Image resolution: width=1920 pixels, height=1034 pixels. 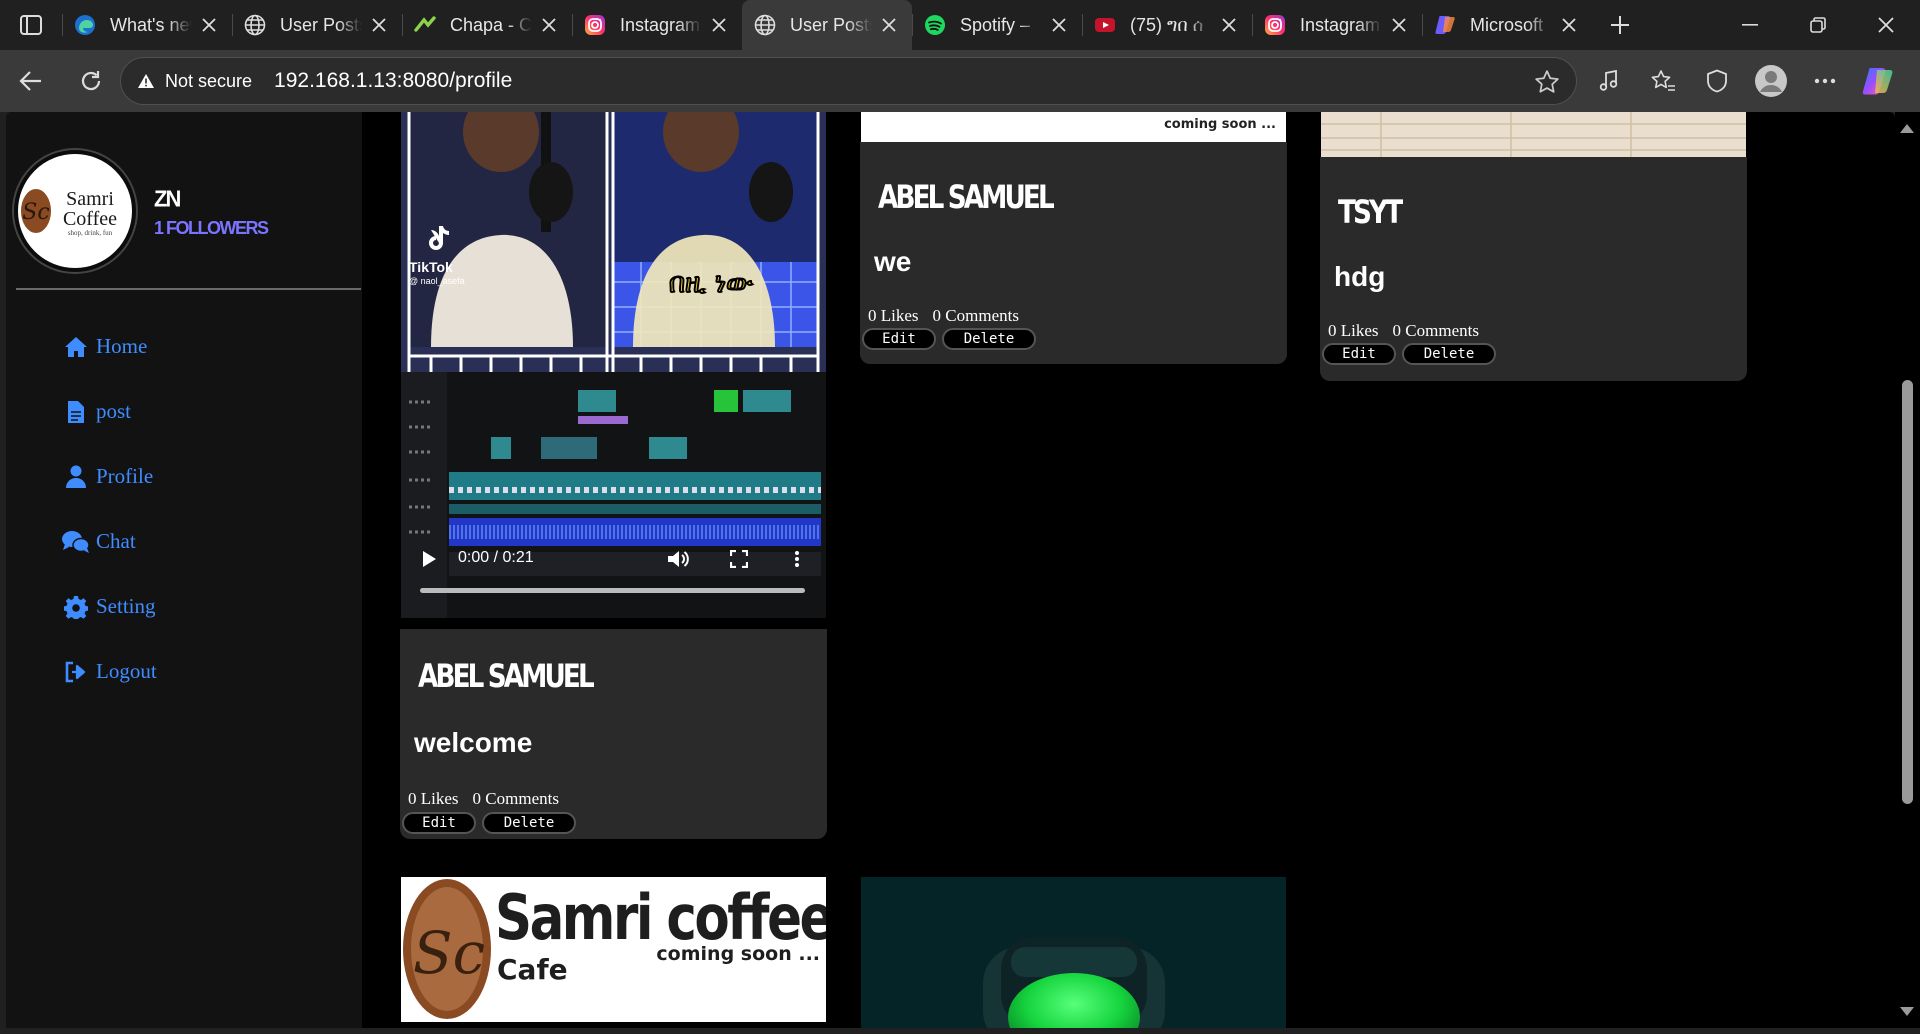 What do you see at coordinates (31, 25) in the screenshot?
I see `tab-actions-button` at bounding box center [31, 25].